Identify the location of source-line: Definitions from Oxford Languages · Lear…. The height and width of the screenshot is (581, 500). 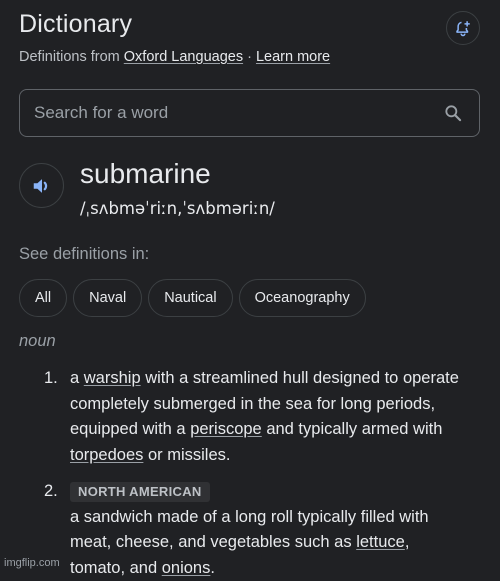
(174, 57).